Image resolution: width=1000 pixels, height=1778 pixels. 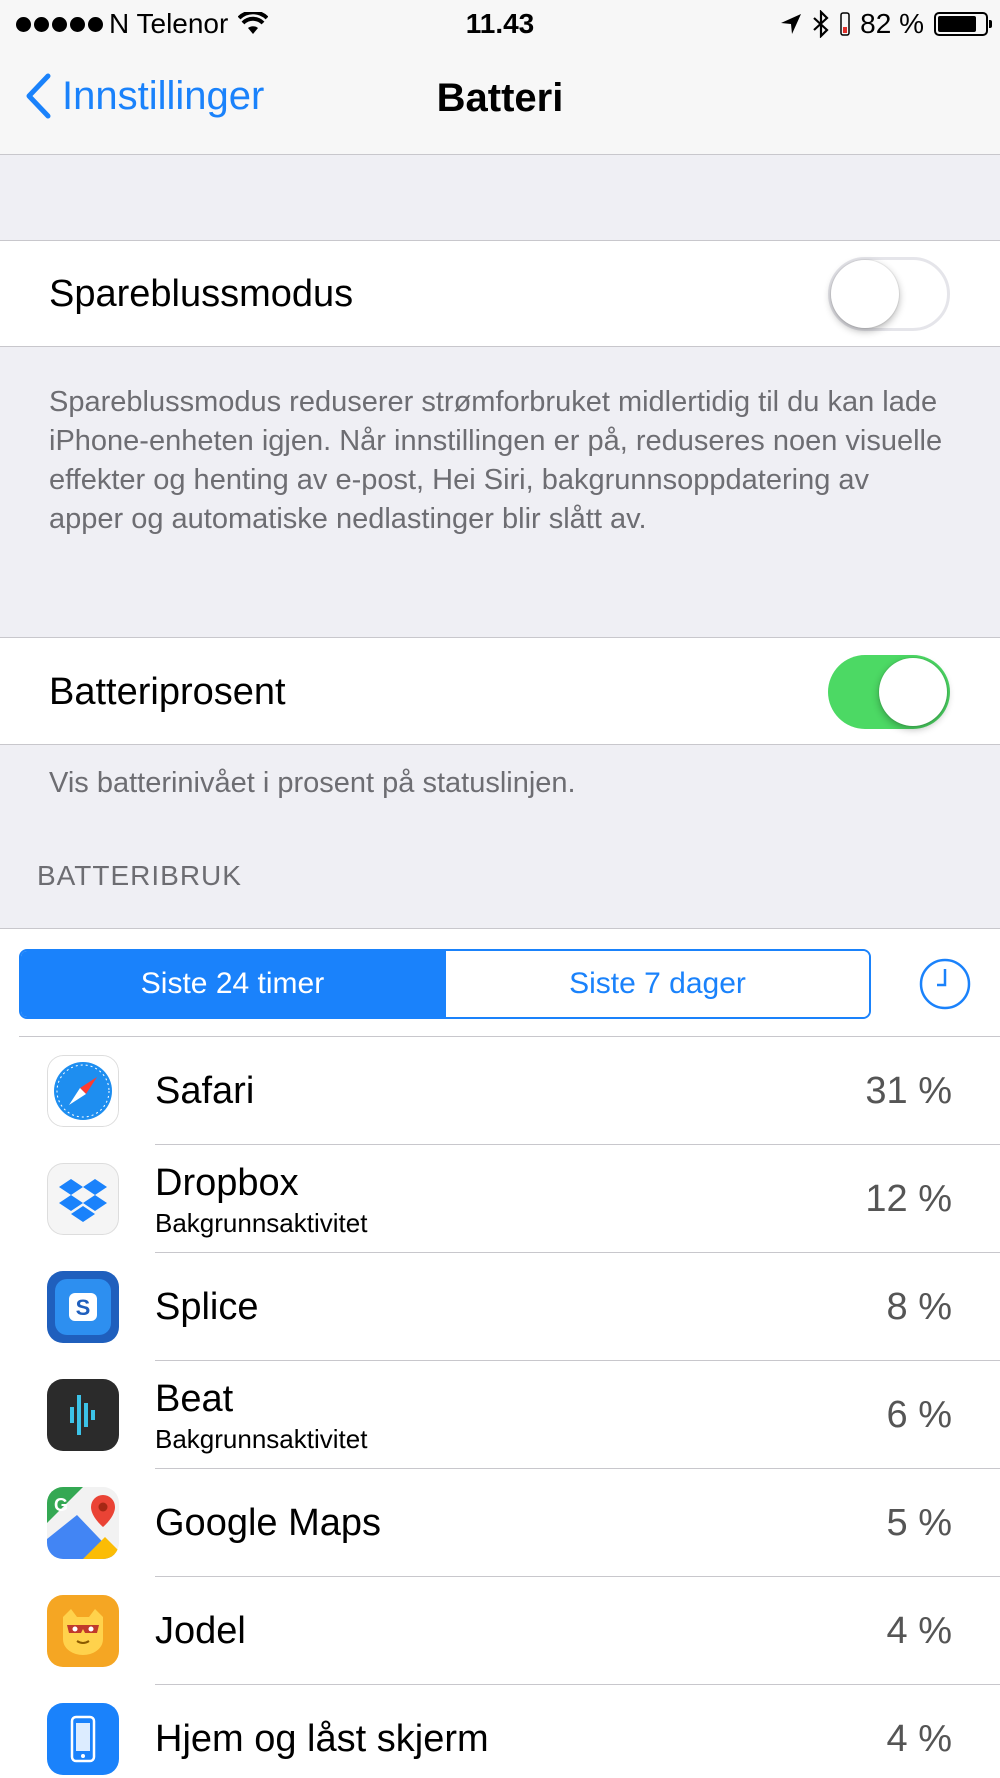 I want to click on app-row-splice: S Splice 8 %, so click(x=500, y=1307).